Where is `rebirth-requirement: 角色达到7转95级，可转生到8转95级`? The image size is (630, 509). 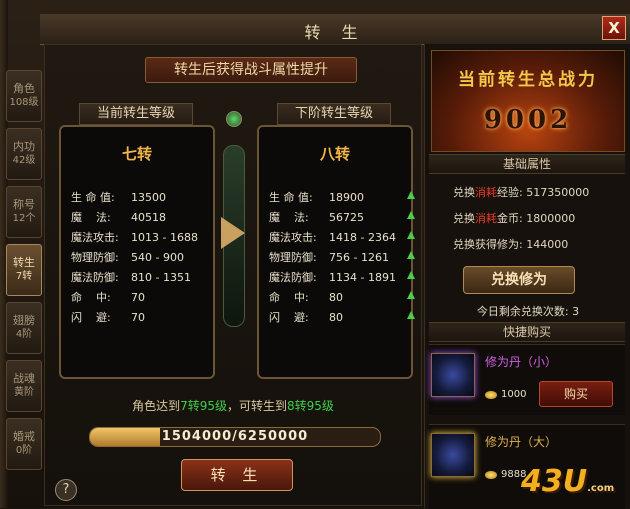
rebirth-requirement: 角色达到7转95级，可转生到8转95级 is located at coordinates (233, 405).